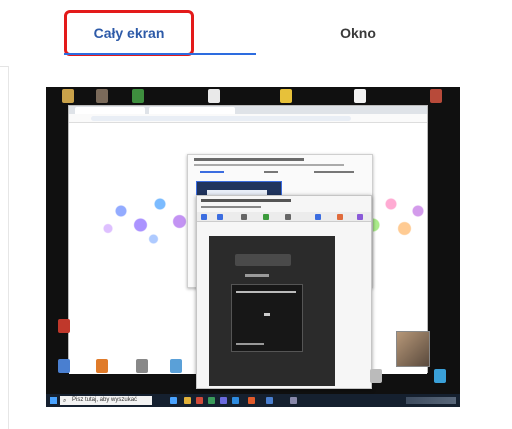  I want to click on browser-tab-strip, so click(248, 110).